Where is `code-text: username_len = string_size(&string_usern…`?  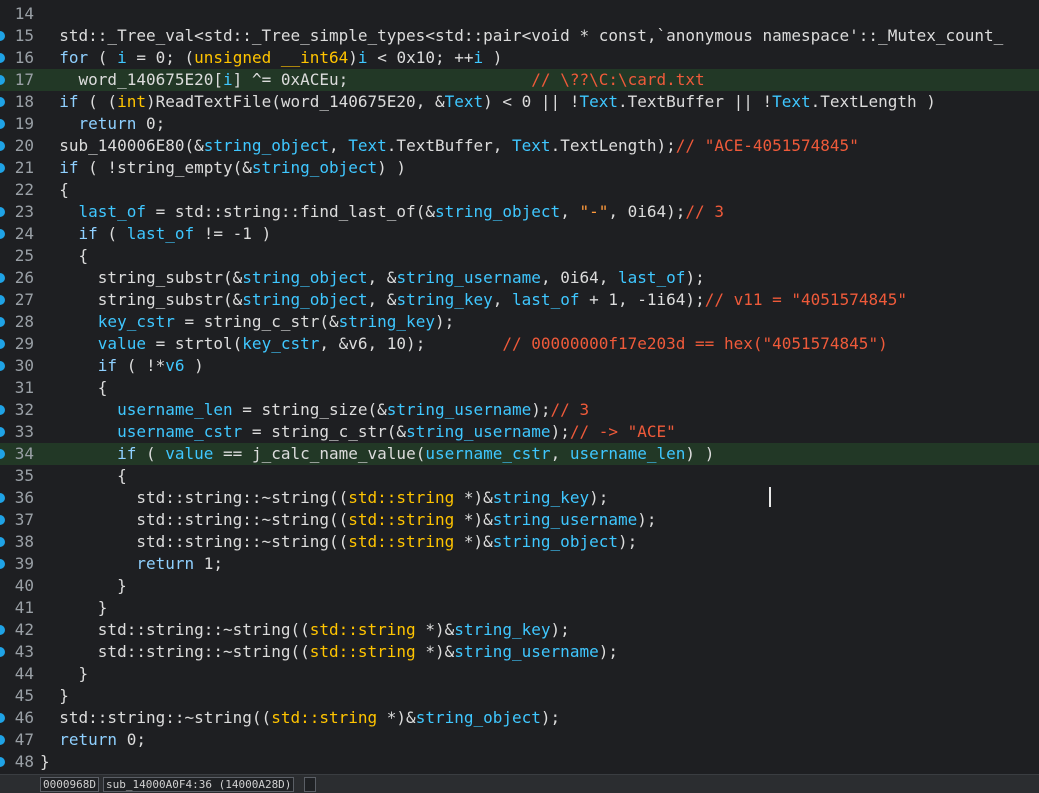 code-text: username_len = string_size(&string_usern… is located at coordinates (314, 410).